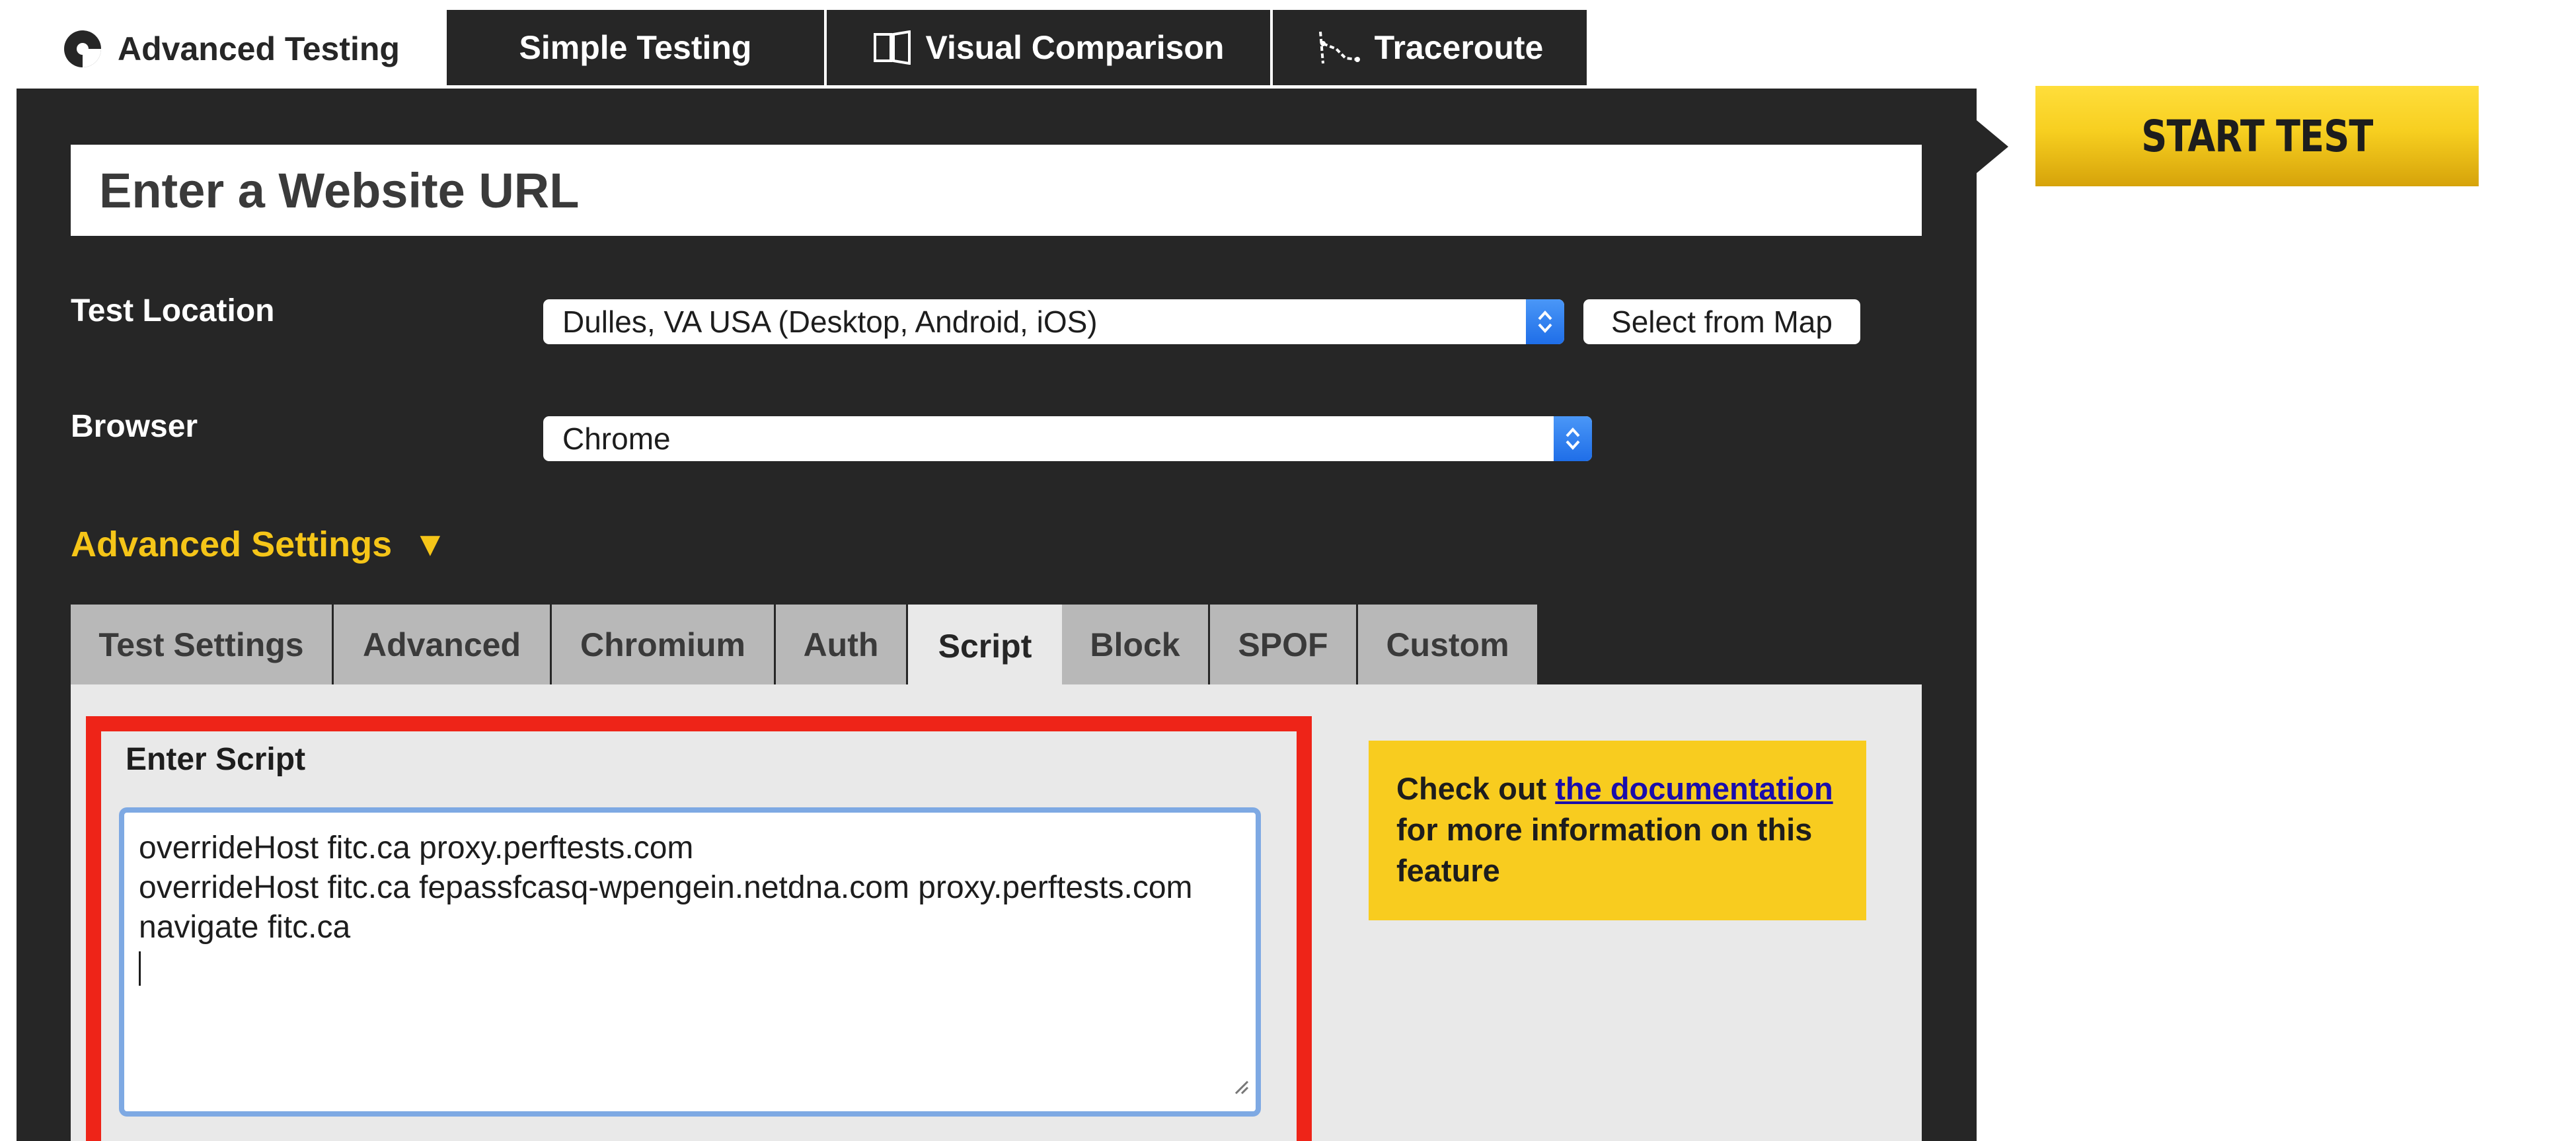 This screenshot has width=2576, height=1141. I want to click on select-from-map-button: Select from Map, so click(1722, 321).